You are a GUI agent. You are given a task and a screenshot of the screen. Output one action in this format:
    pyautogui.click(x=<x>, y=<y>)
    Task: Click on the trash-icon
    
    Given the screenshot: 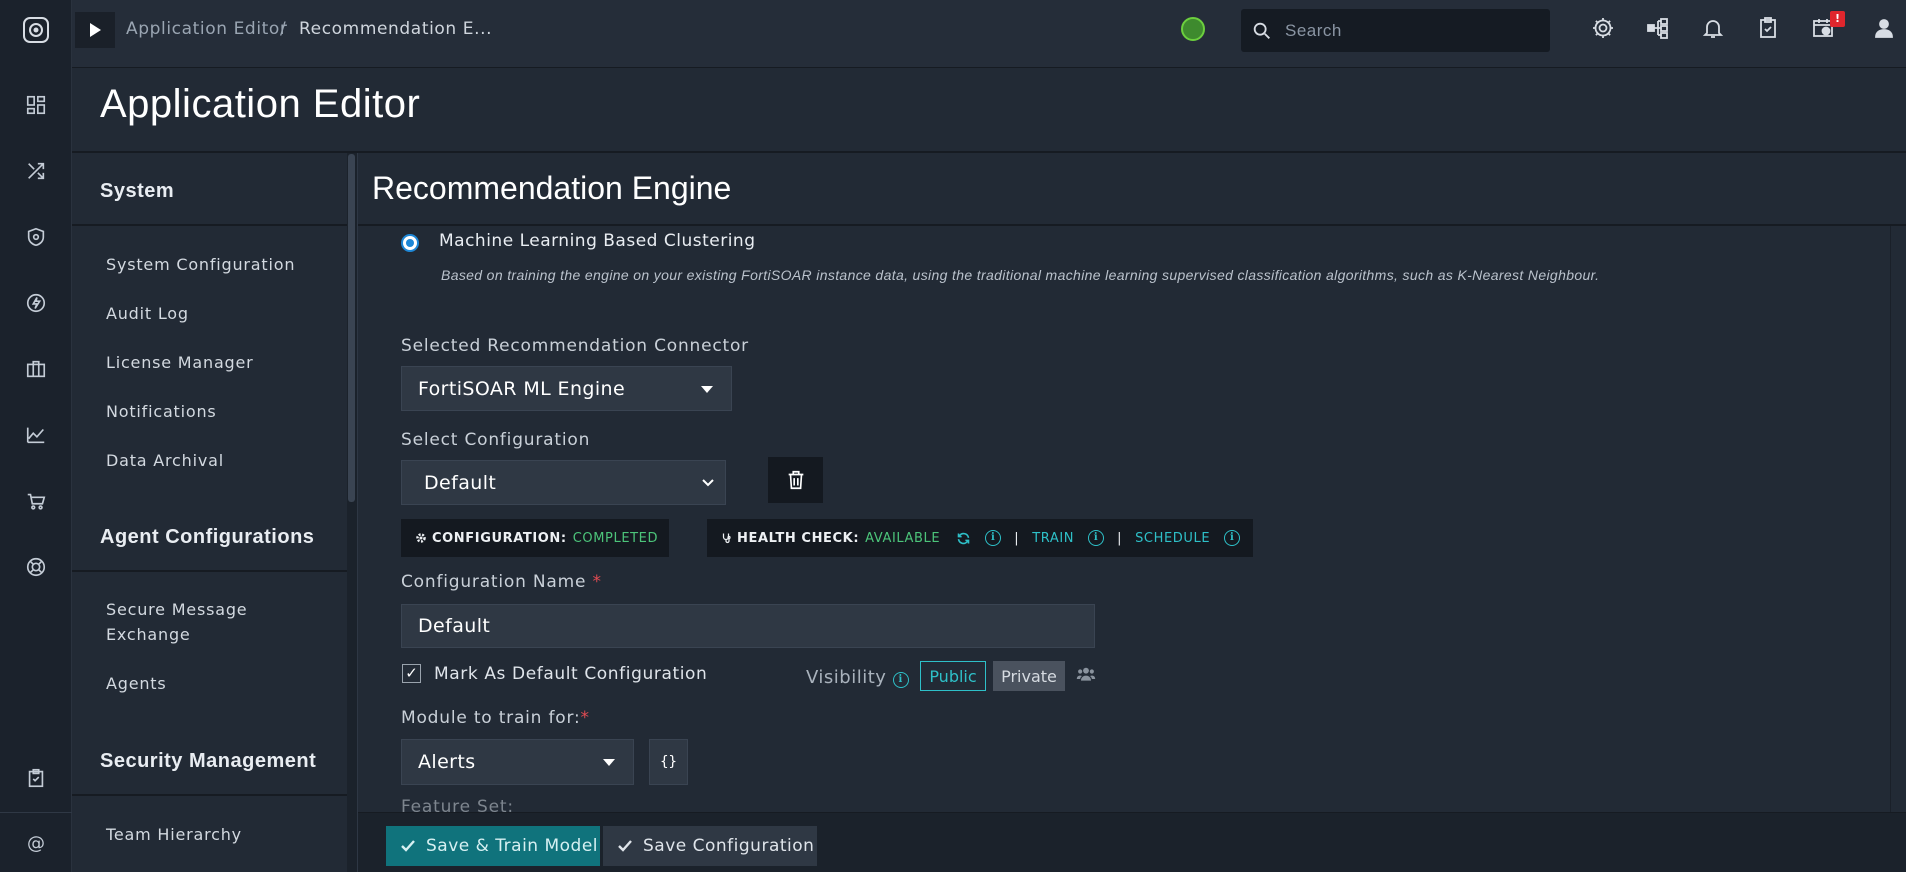 What is the action you would take?
    pyautogui.click(x=795, y=480)
    